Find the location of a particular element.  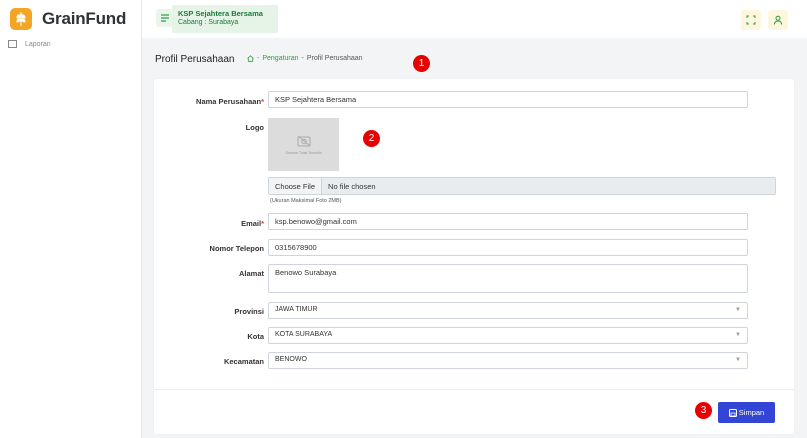

label-text: Nama Perusahaan is located at coordinates (229, 101).